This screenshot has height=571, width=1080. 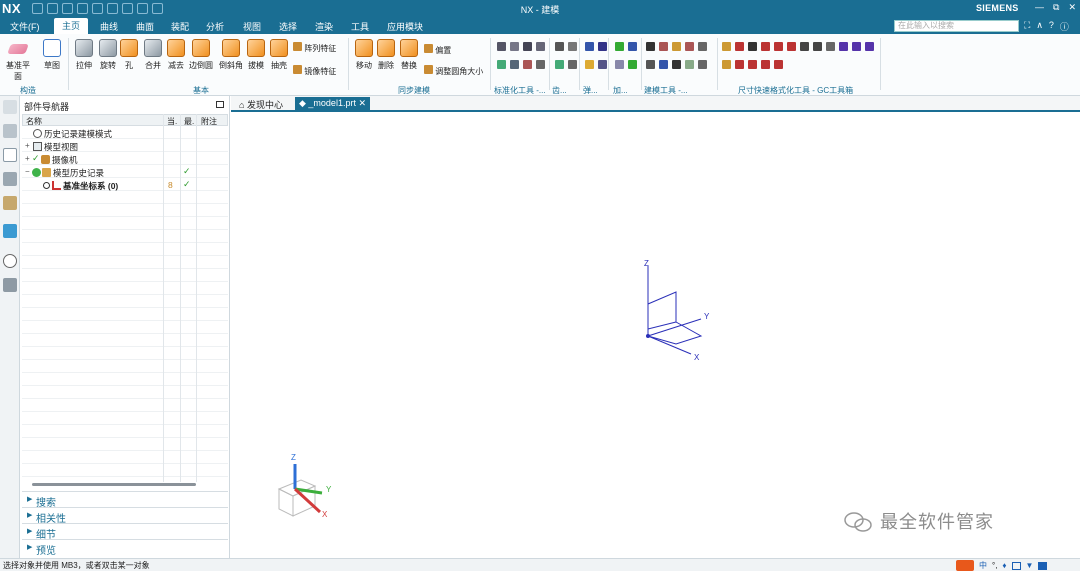 What do you see at coordinates (125, 146) in the screenshot?
I see `tree-row-model-views: + 模型视图` at bounding box center [125, 146].